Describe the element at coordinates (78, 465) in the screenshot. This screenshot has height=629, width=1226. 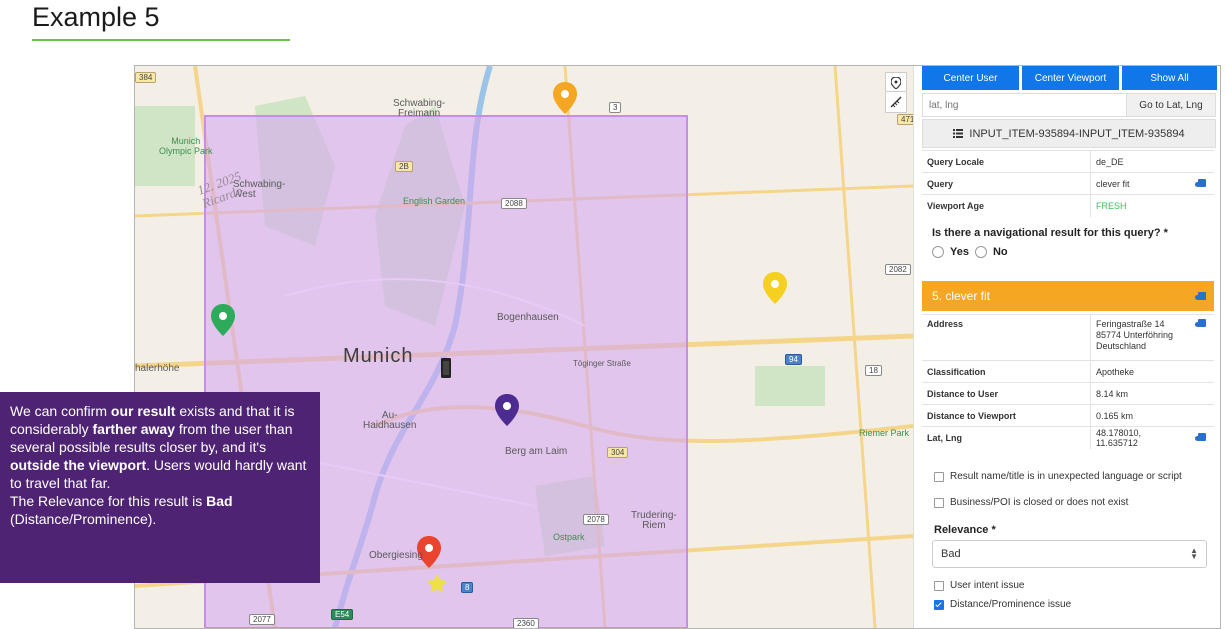
I see `annotation-emphasis: outside the viewport` at that location.